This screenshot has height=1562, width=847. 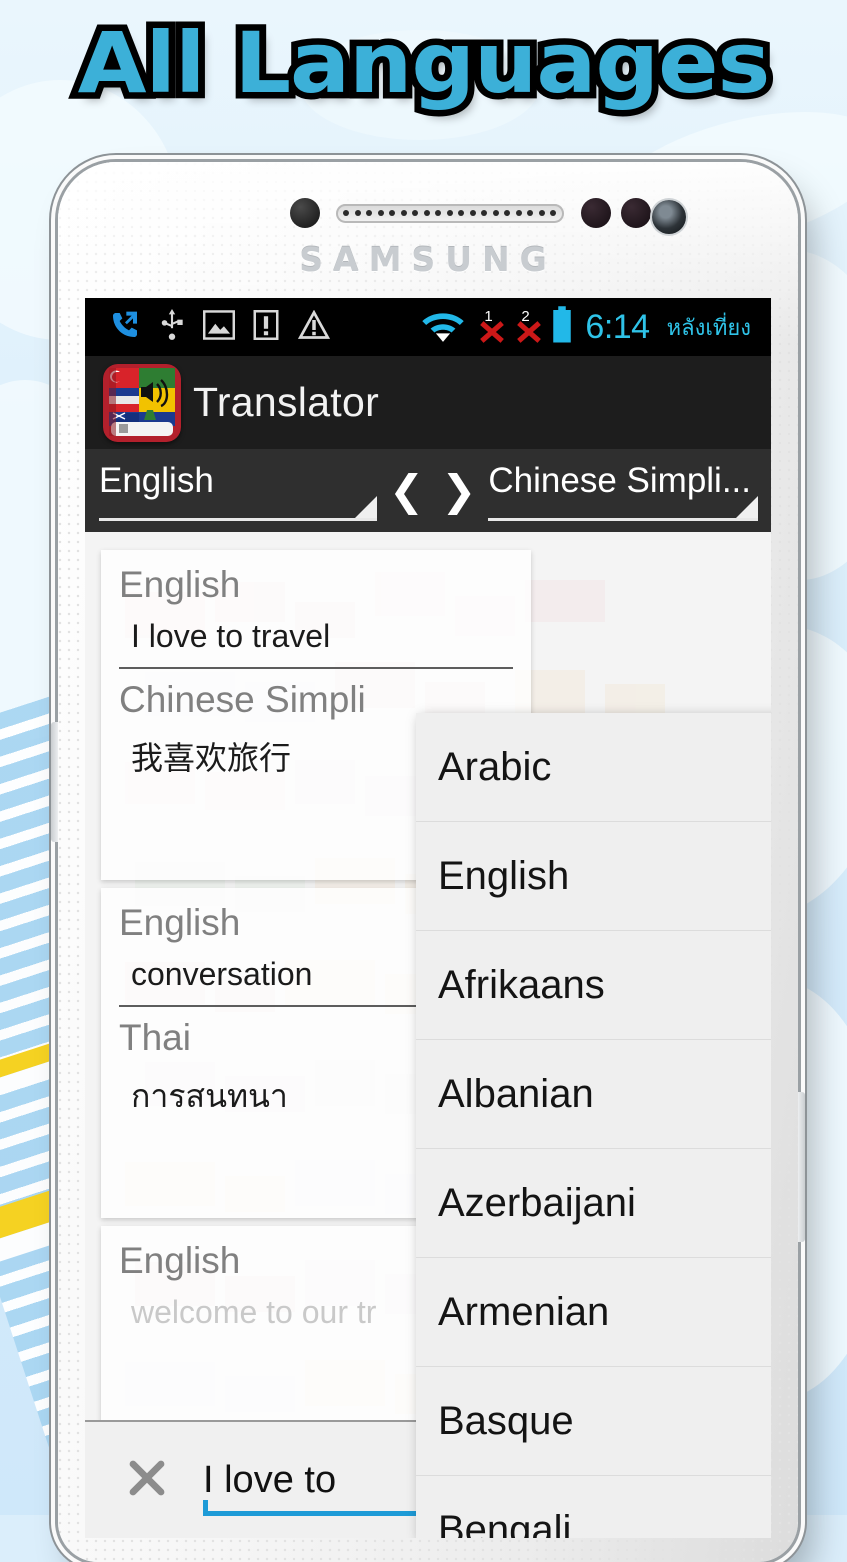 I want to click on history-source-language: English, so click(x=180, y=584).